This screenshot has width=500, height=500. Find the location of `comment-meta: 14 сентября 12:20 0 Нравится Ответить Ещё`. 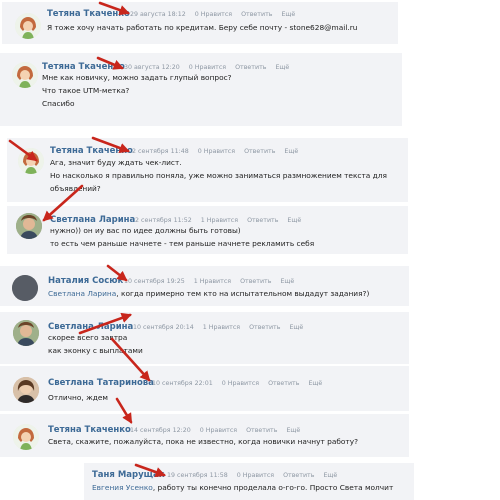

comment-meta: 14 сентября 12:20 0 Нравится Ответить Ещё is located at coordinates (219, 430).